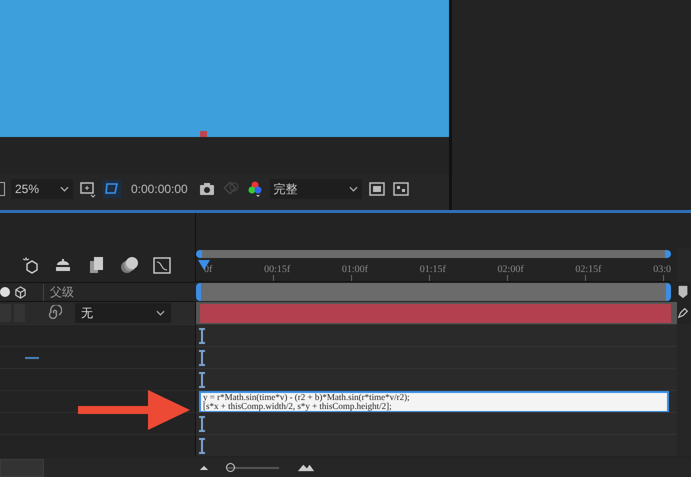  What do you see at coordinates (255, 189) in the screenshot?
I see `color-channels-icon` at bounding box center [255, 189].